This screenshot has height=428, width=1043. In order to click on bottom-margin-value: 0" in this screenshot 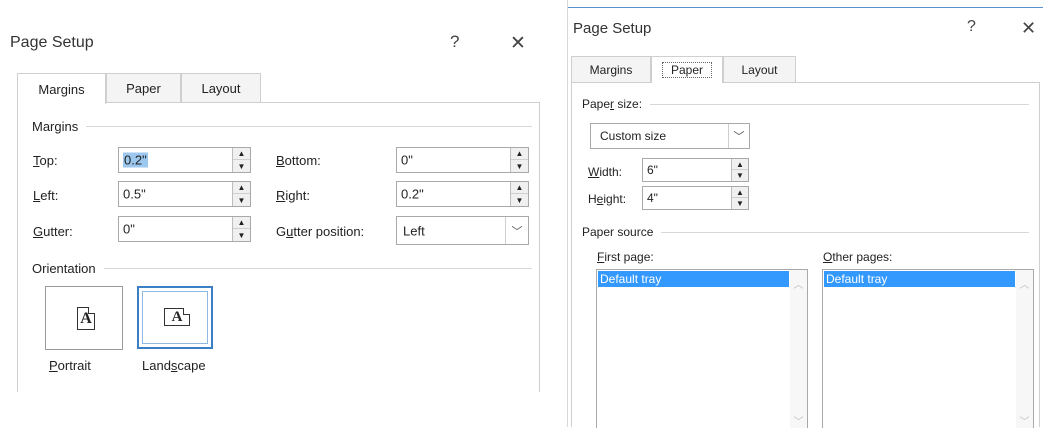, I will do `click(407, 160)`.